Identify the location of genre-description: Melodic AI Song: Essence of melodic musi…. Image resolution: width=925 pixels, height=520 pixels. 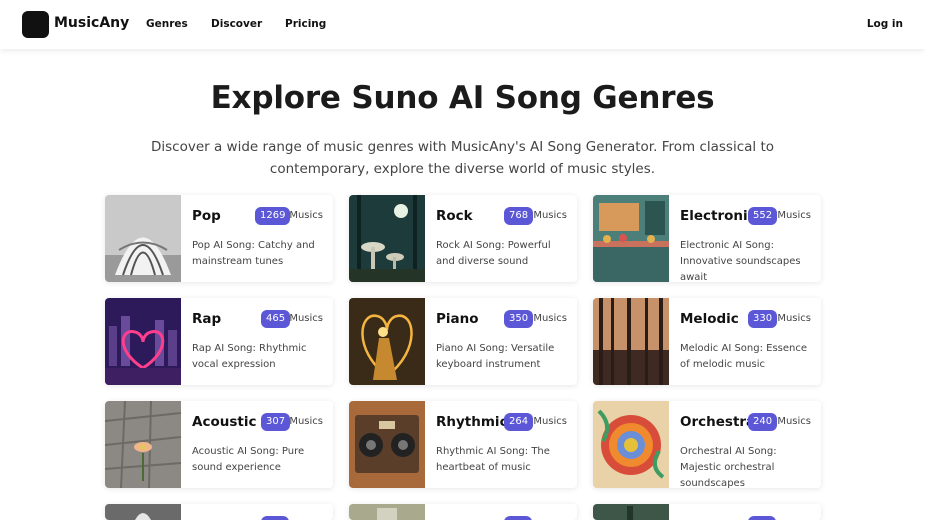
(744, 356).